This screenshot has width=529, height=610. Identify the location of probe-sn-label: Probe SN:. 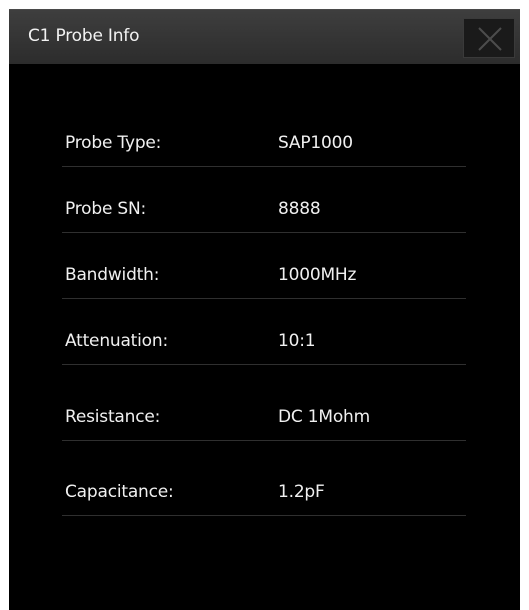
(106, 209).